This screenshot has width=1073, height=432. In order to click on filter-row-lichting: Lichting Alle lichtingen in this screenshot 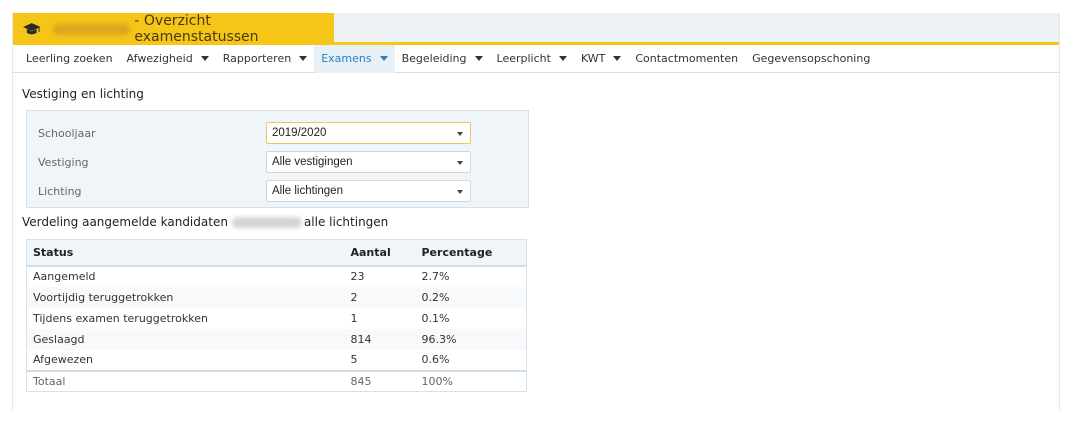, I will do `click(277, 192)`.